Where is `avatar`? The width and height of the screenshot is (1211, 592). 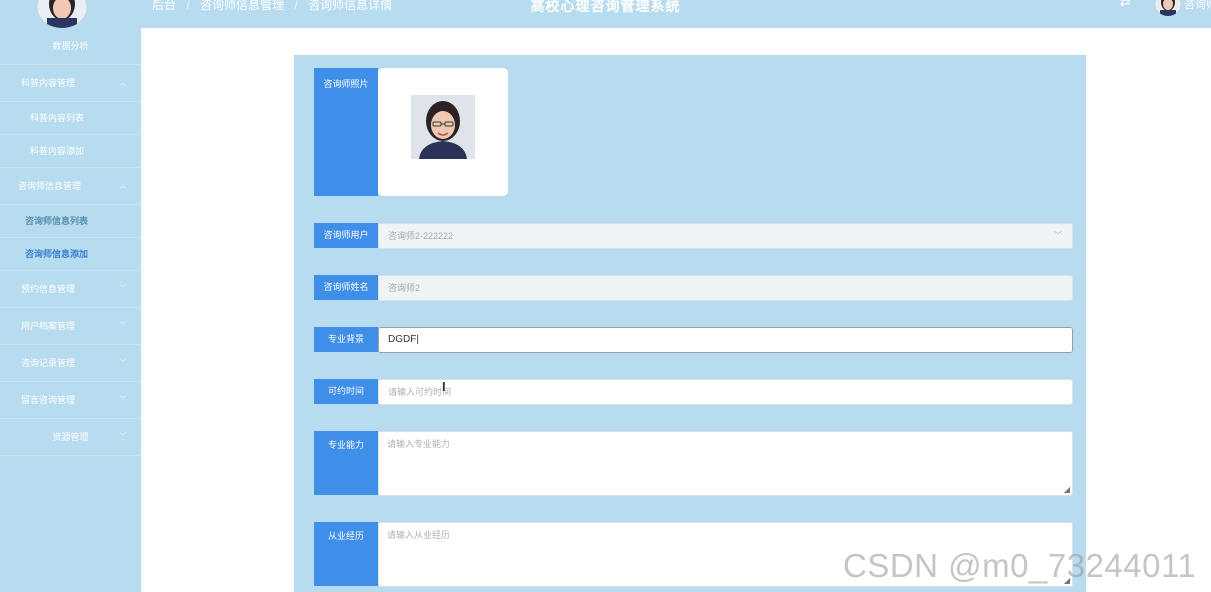 avatar is located at coordinates (62, 14).